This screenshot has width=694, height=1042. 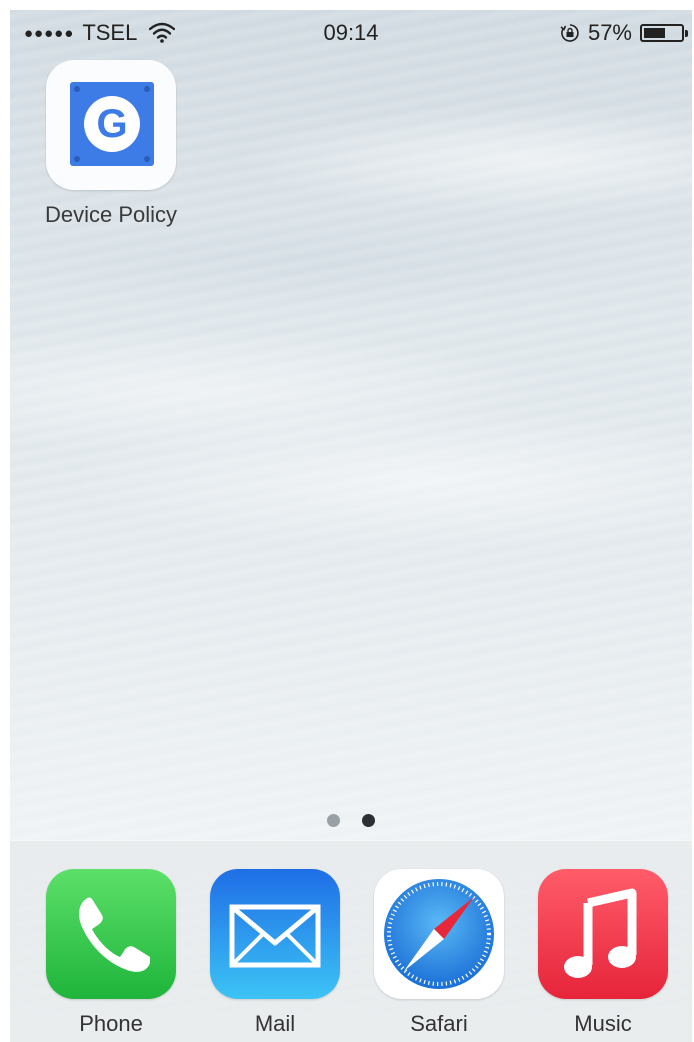 I want to click on app-label: Mail, so click(x=275, y=1023).